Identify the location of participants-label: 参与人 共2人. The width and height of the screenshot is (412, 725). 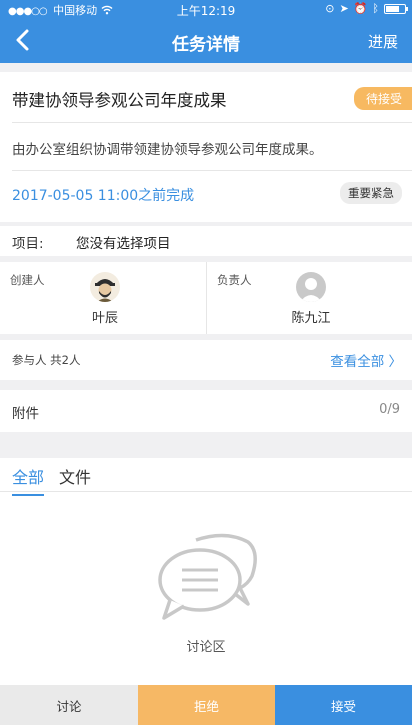
(46, 360).